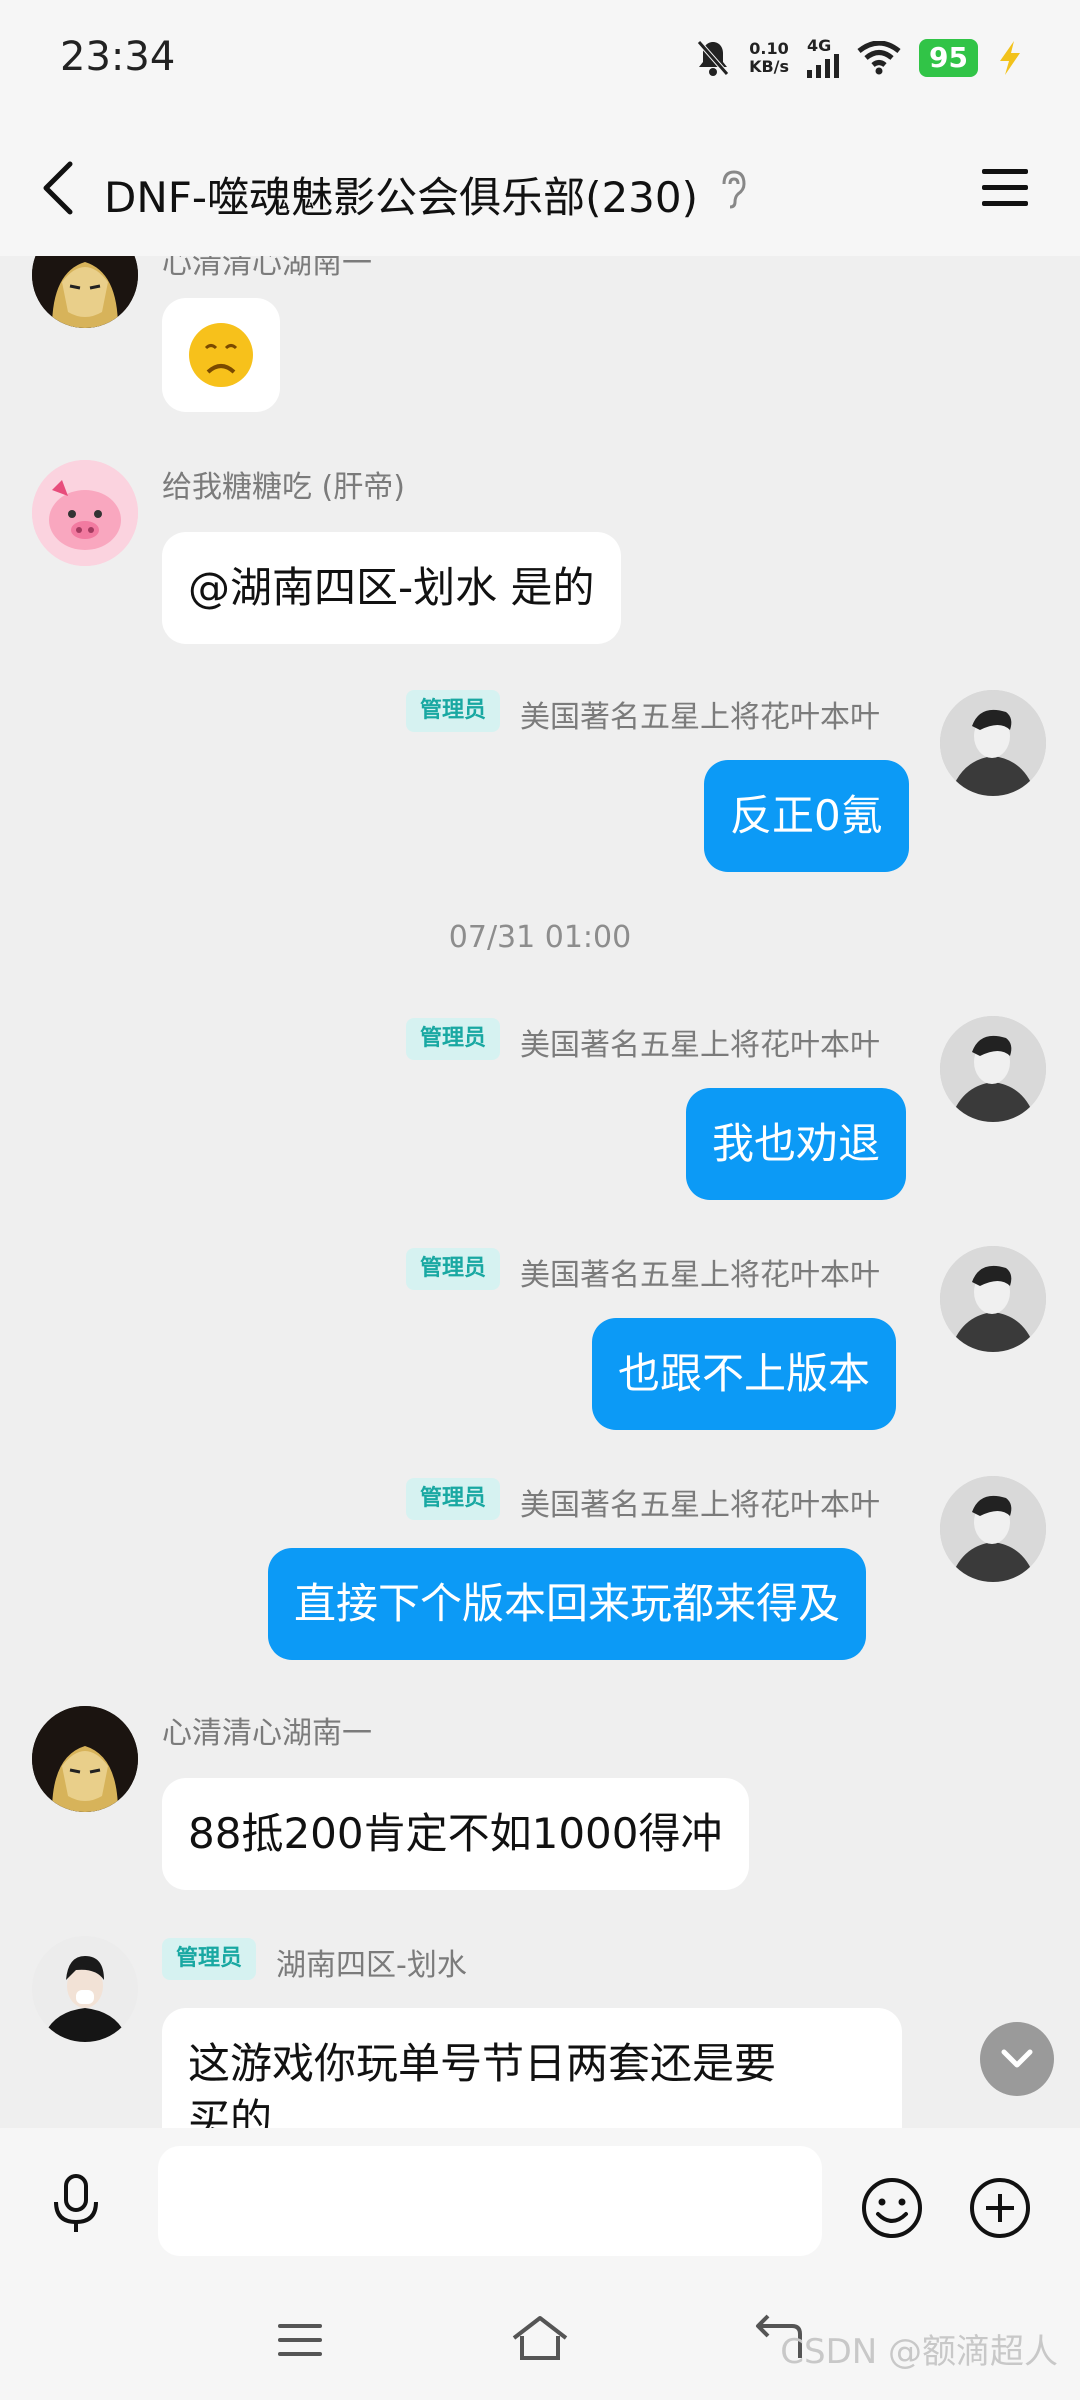 Image resolution: width=1080 pixels, height=2400 pixels. What do you see at coordinates (796, 1144) in the screenshot?
I see `message-bubble: 我也劝退` at bounding box center [796, 1144].